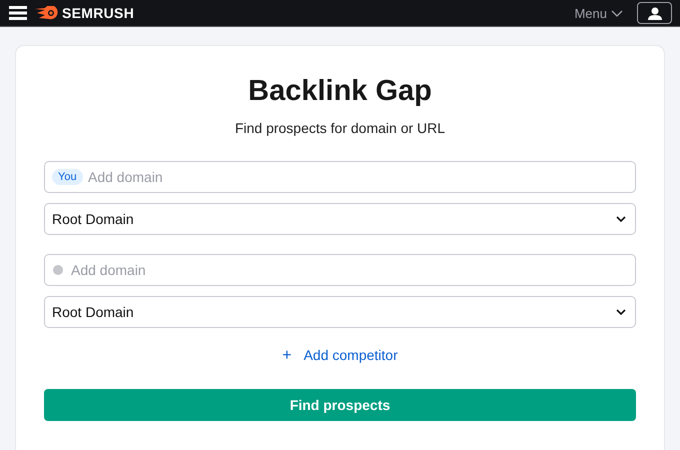 The height and width of the screenshot is (450, 680). I want to click on logo-text: SEMRUSH, so click(98, 13).